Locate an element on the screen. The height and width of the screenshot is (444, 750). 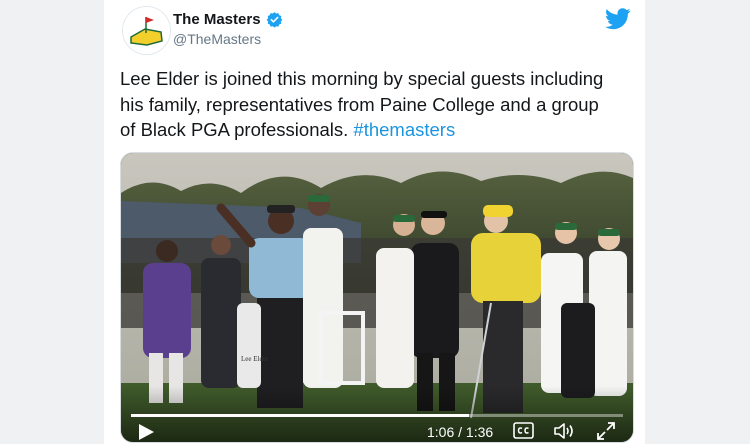
hashtag-link: #themasters is located at coordinates (404, 129).